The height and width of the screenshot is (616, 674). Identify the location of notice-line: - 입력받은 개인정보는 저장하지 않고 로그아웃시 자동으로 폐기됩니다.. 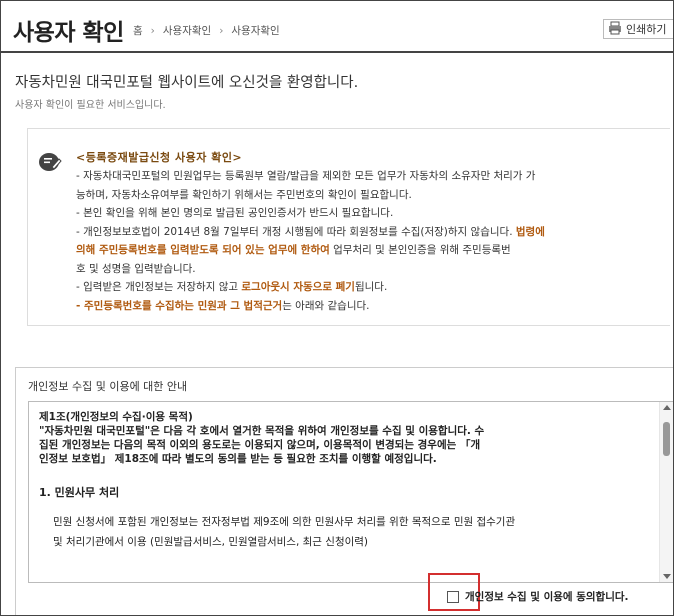
(370, 287).